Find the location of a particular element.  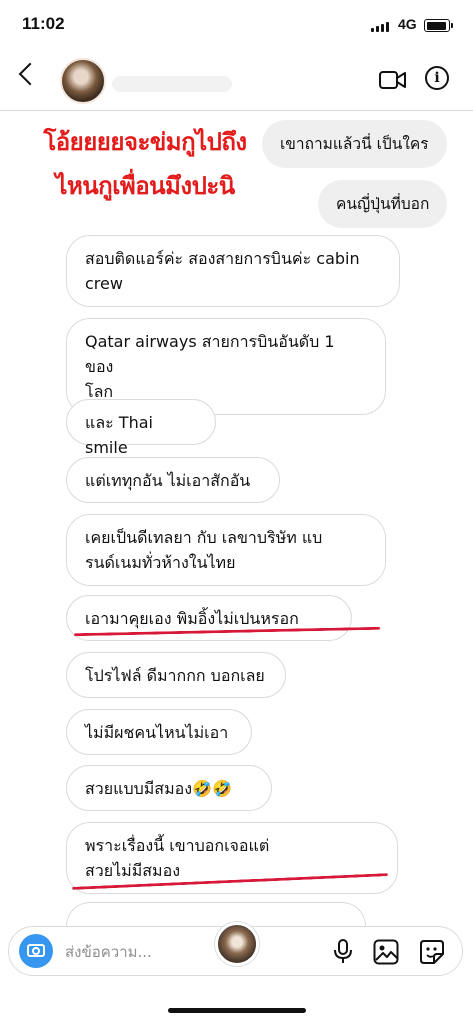

message-line: พราะเรื่องนี้ เขาบอกเจอแต่ is located at coordinates (177, 845).